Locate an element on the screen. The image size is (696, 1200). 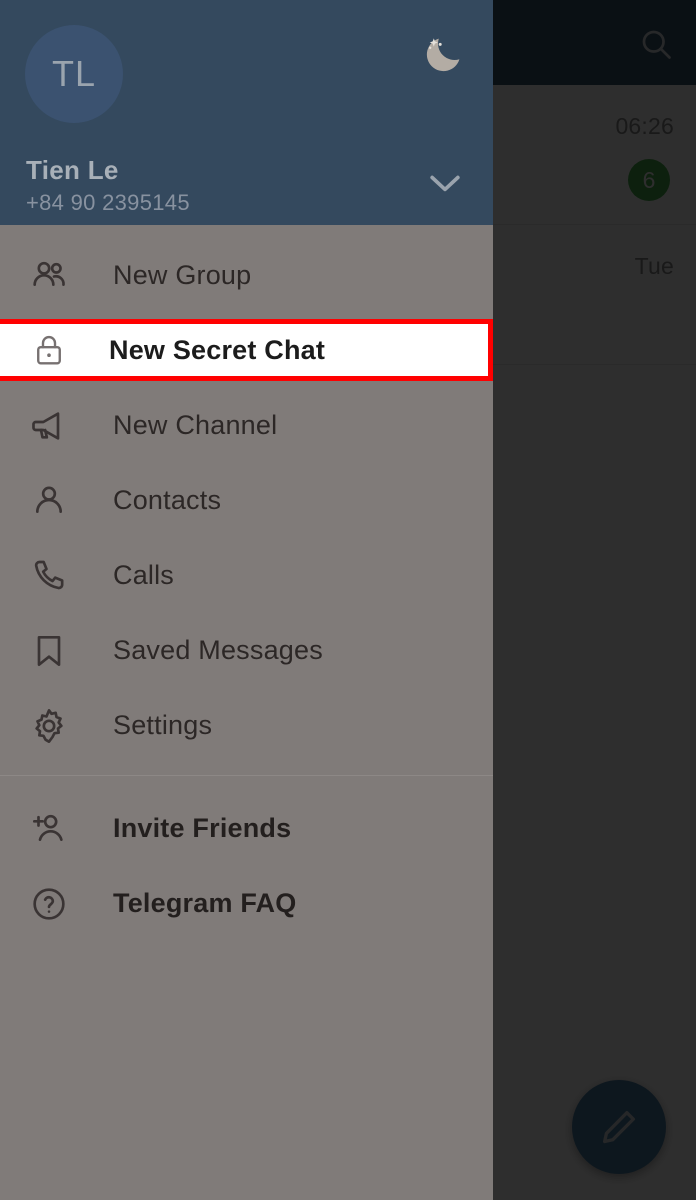
menu-item-new-group: New Group is located at coordinates (246, 275).